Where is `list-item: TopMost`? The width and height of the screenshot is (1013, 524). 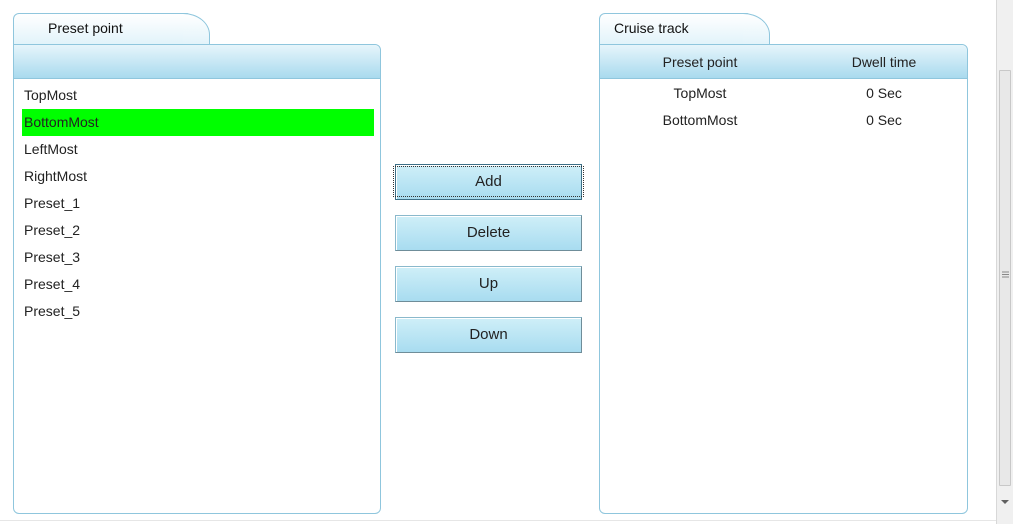 list-item: TopMost is located at coordinates (198, 95).